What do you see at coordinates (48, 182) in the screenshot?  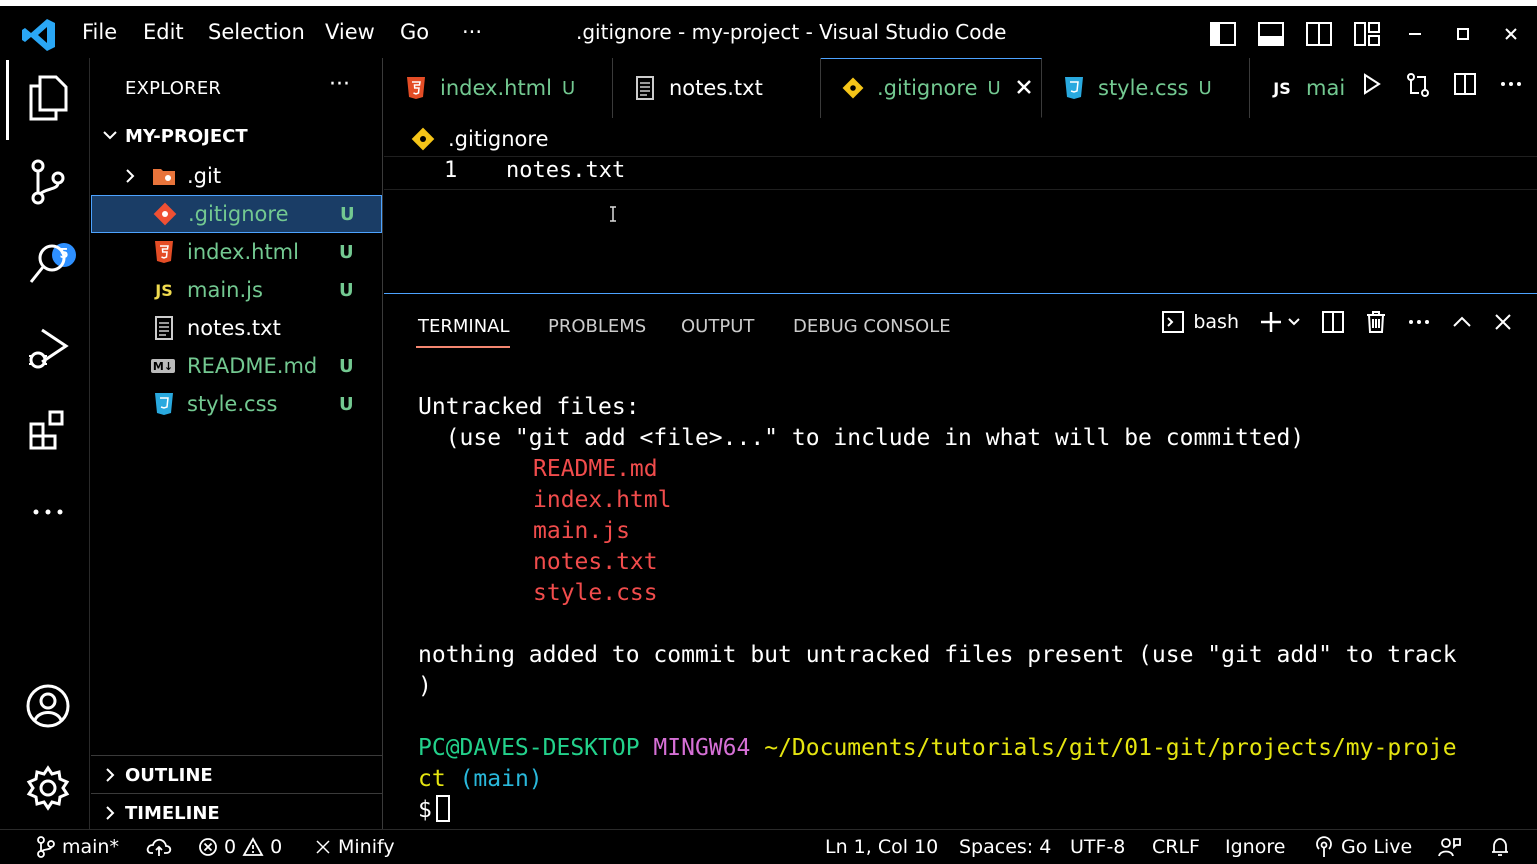 I see `source-control-icon` at bounding box center [48, 182].